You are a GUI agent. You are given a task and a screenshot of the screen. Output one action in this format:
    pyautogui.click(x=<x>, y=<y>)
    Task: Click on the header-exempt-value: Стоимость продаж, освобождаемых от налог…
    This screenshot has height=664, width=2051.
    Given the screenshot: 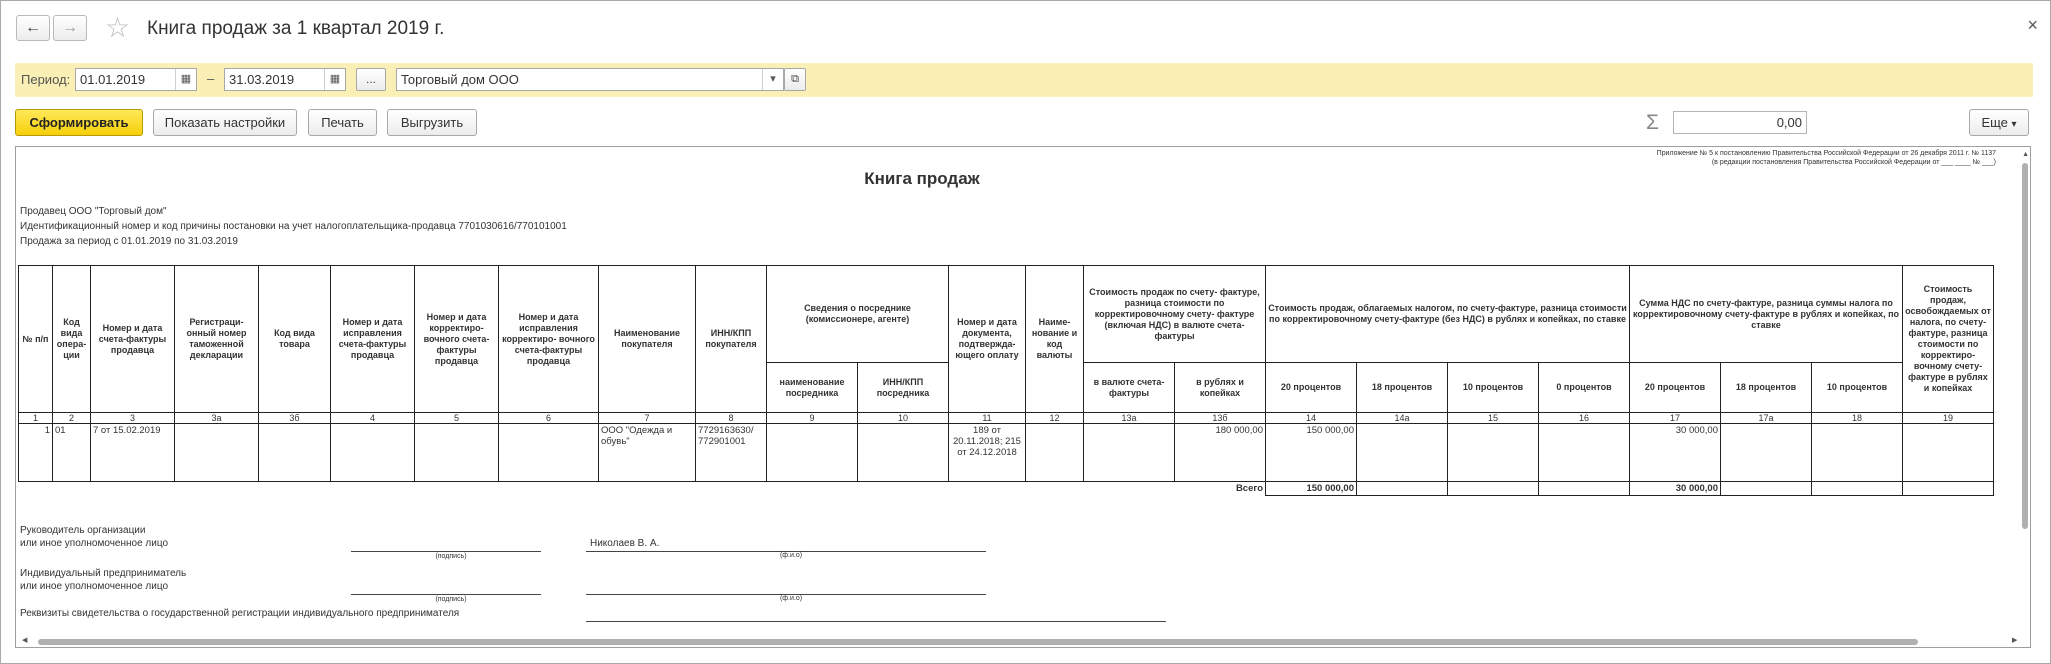 What is the action you would take?
    pyautogui.click(x=1948, y=339)
    